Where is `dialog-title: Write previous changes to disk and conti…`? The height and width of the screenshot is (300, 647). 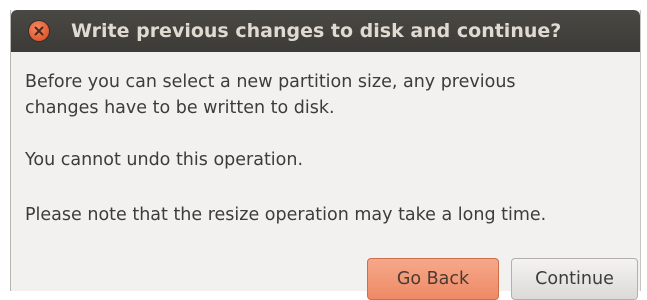
dialog-title: Write previous changes to disk and conti… is located at coordinates (316, 31).